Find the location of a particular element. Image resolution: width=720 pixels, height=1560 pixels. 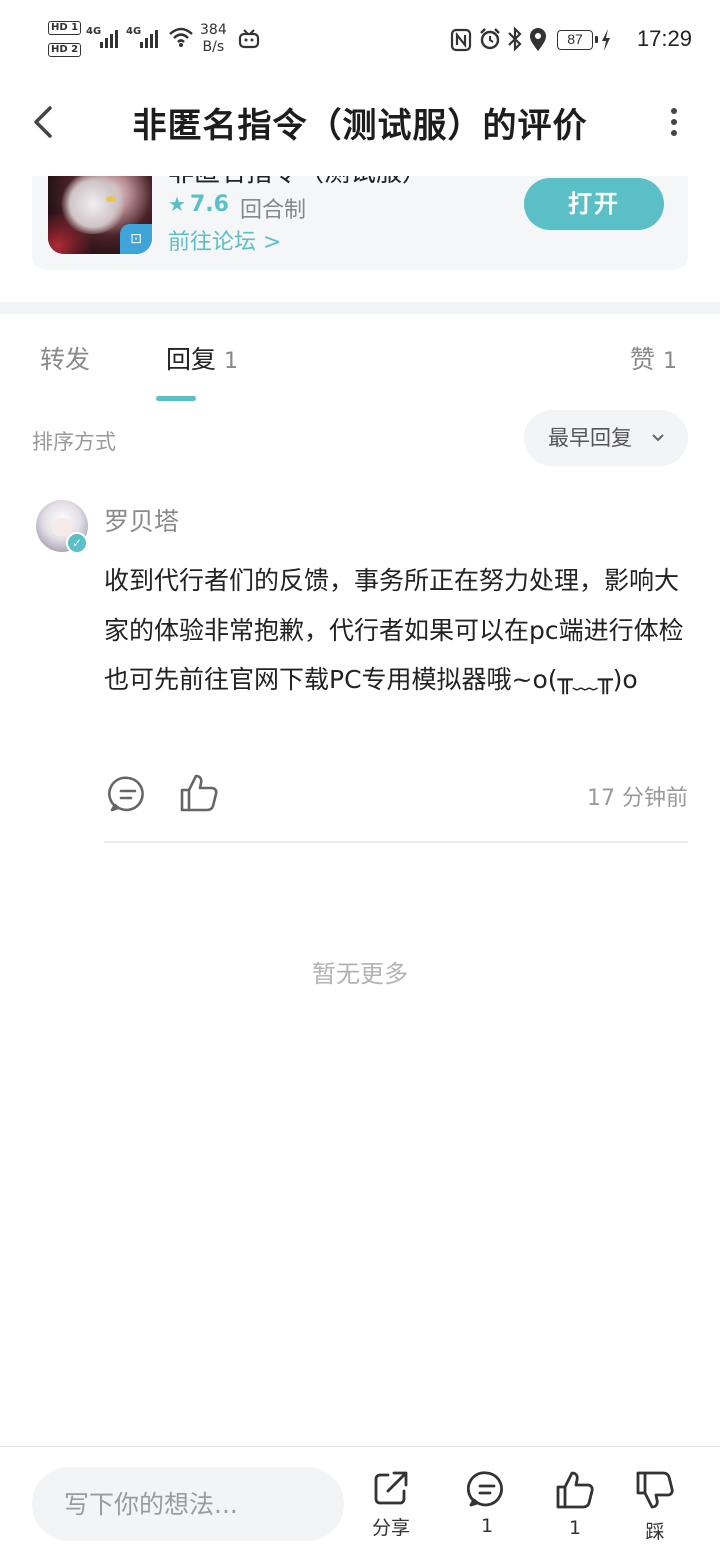

tab-active-indicator is located at coordinates (176, 398).